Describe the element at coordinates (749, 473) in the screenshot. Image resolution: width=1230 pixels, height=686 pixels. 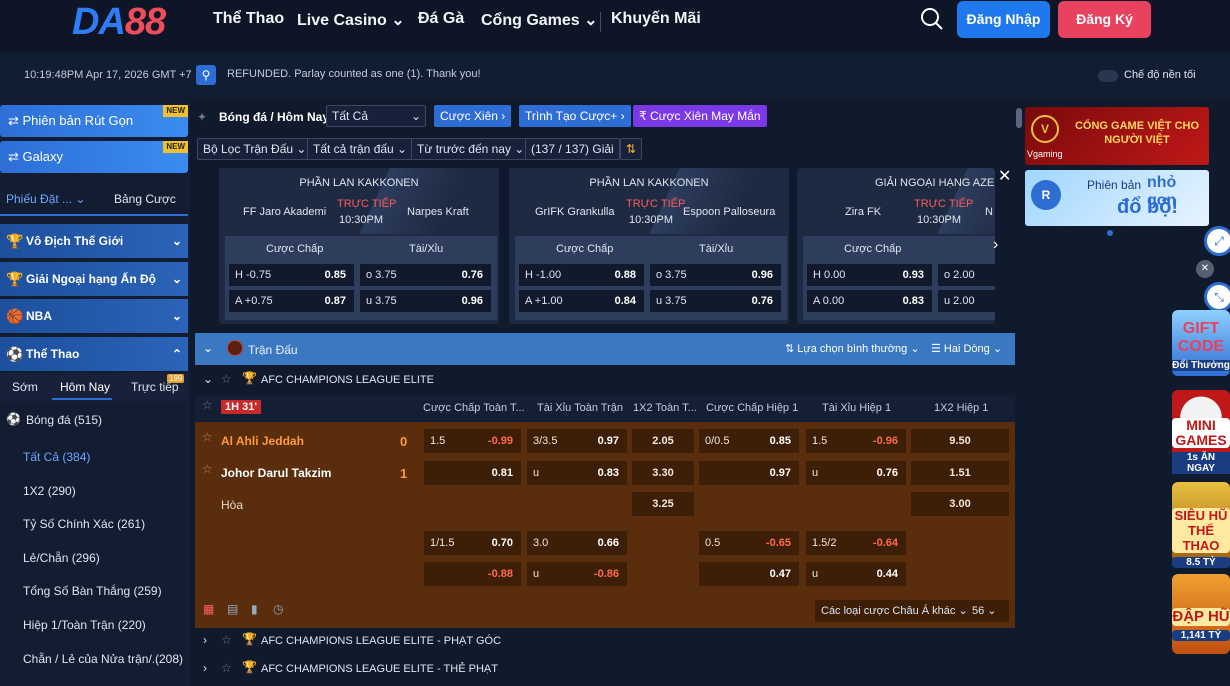
I see `odd-cell: 0.97` at that location.